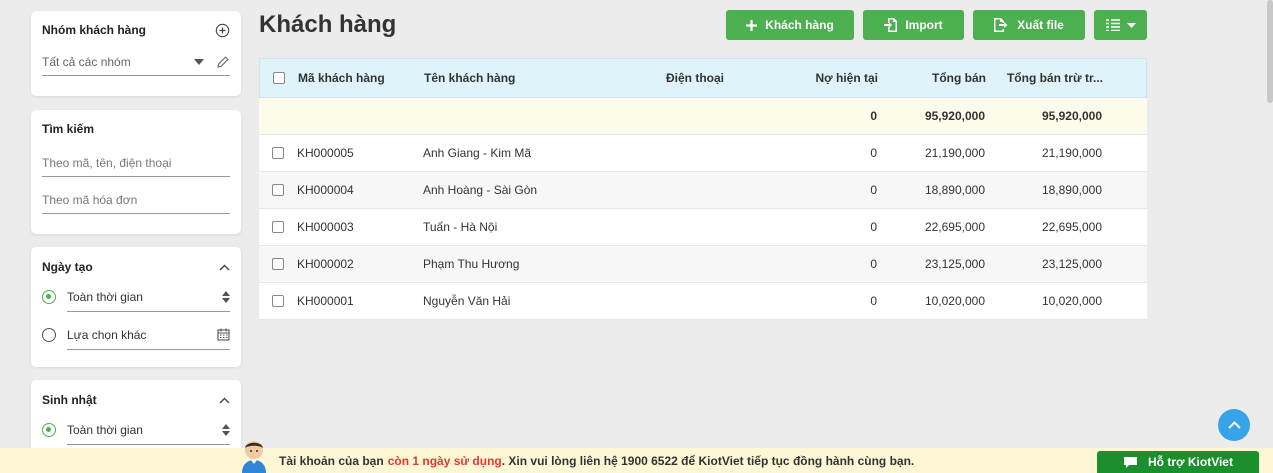 The height and width of the screenshot is (473, 1273). What do you see at coordinates (954, 116) in the screenshot?
I see `summary-sales: 95,920,000` at bounding box center [954, 116].